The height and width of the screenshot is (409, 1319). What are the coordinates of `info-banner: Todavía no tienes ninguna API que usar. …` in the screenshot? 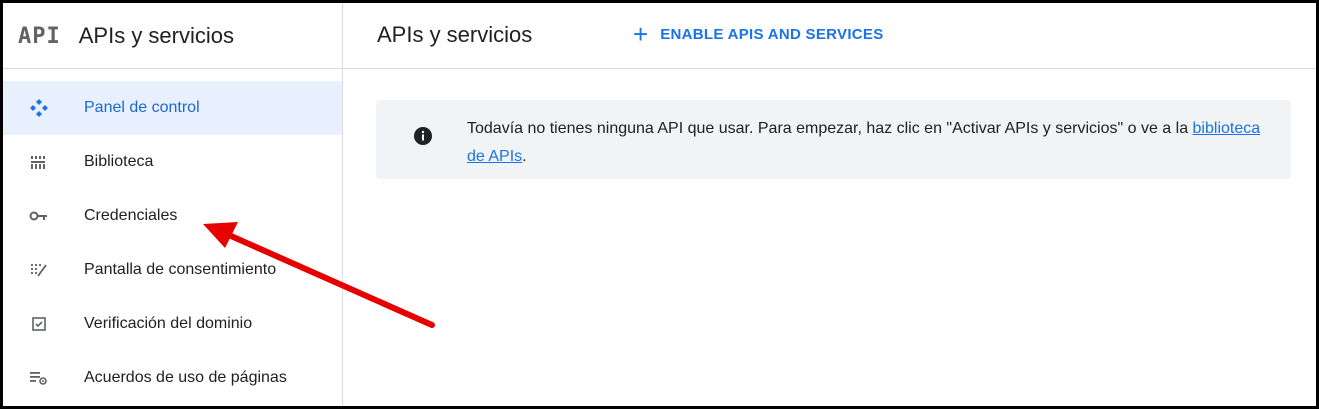 It's located at (833, 139).